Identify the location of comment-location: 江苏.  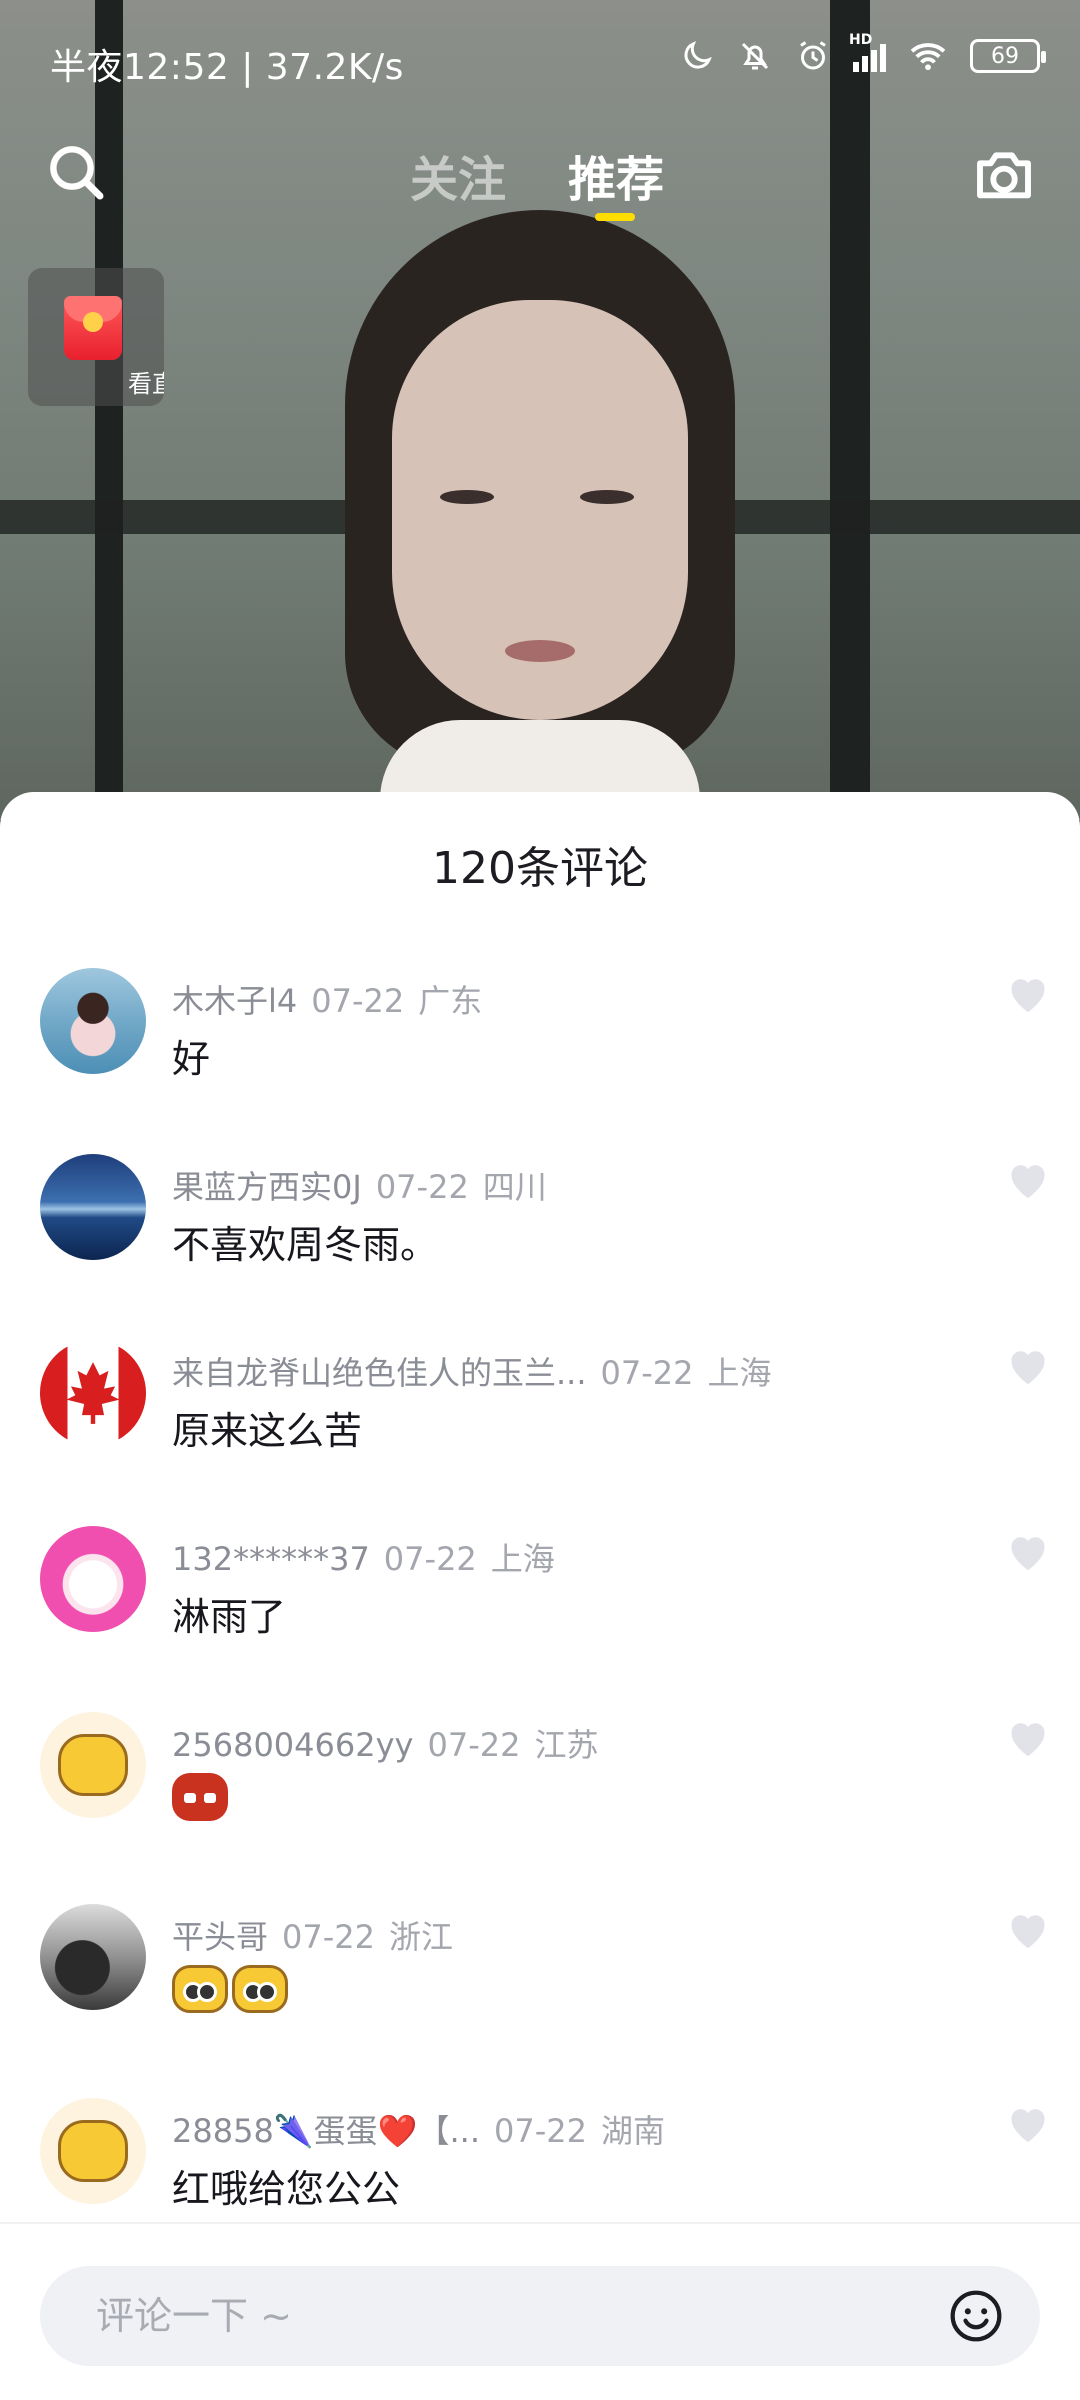
(566, 1745).